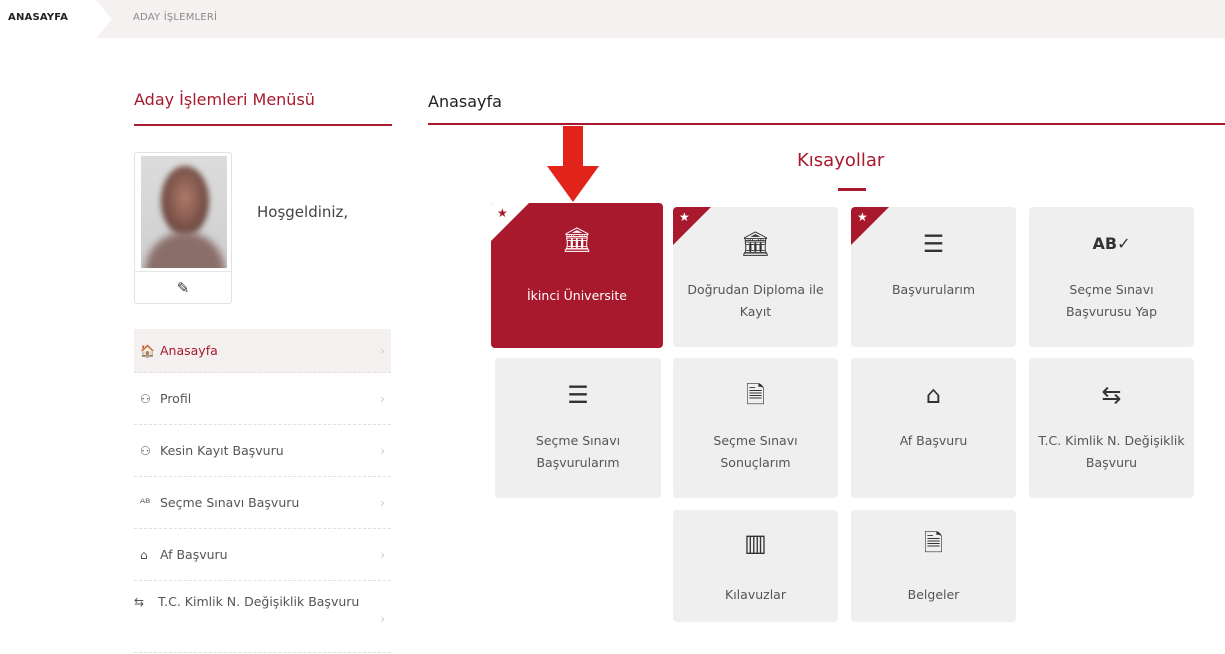 Image resolution: width=1225 pixels, height=654 pixels. What do you see at coordinates (755, 300) in the screenshot?
I see `shortcut-label: Doğrudan Diploma ile Kayıt` at bounding box center [755, 300].